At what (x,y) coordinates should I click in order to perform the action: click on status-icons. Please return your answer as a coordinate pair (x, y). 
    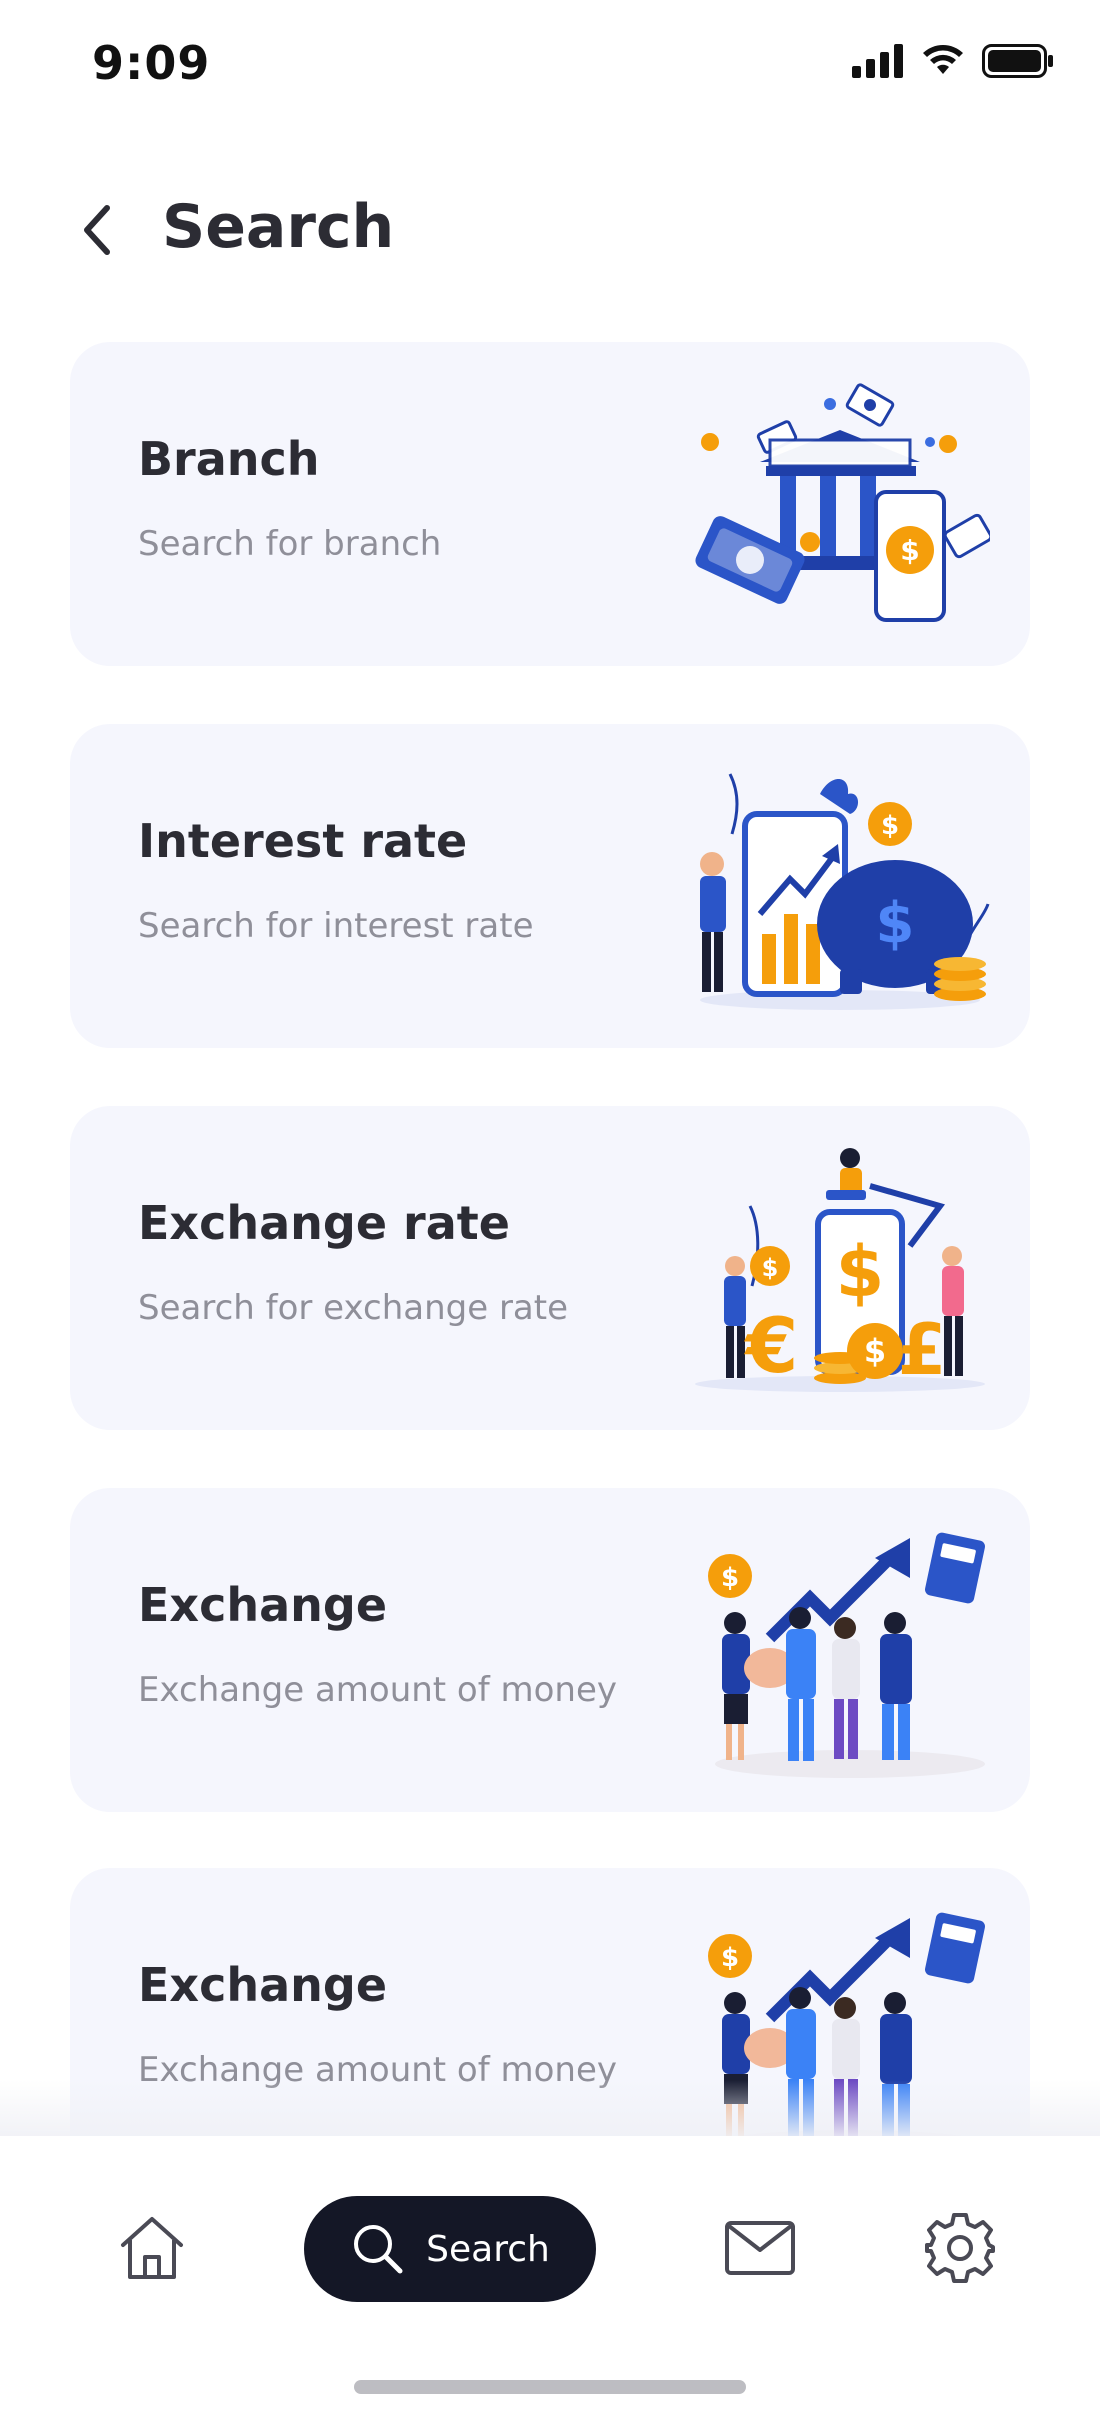
    Looking at the image, I should click on (953, 61).